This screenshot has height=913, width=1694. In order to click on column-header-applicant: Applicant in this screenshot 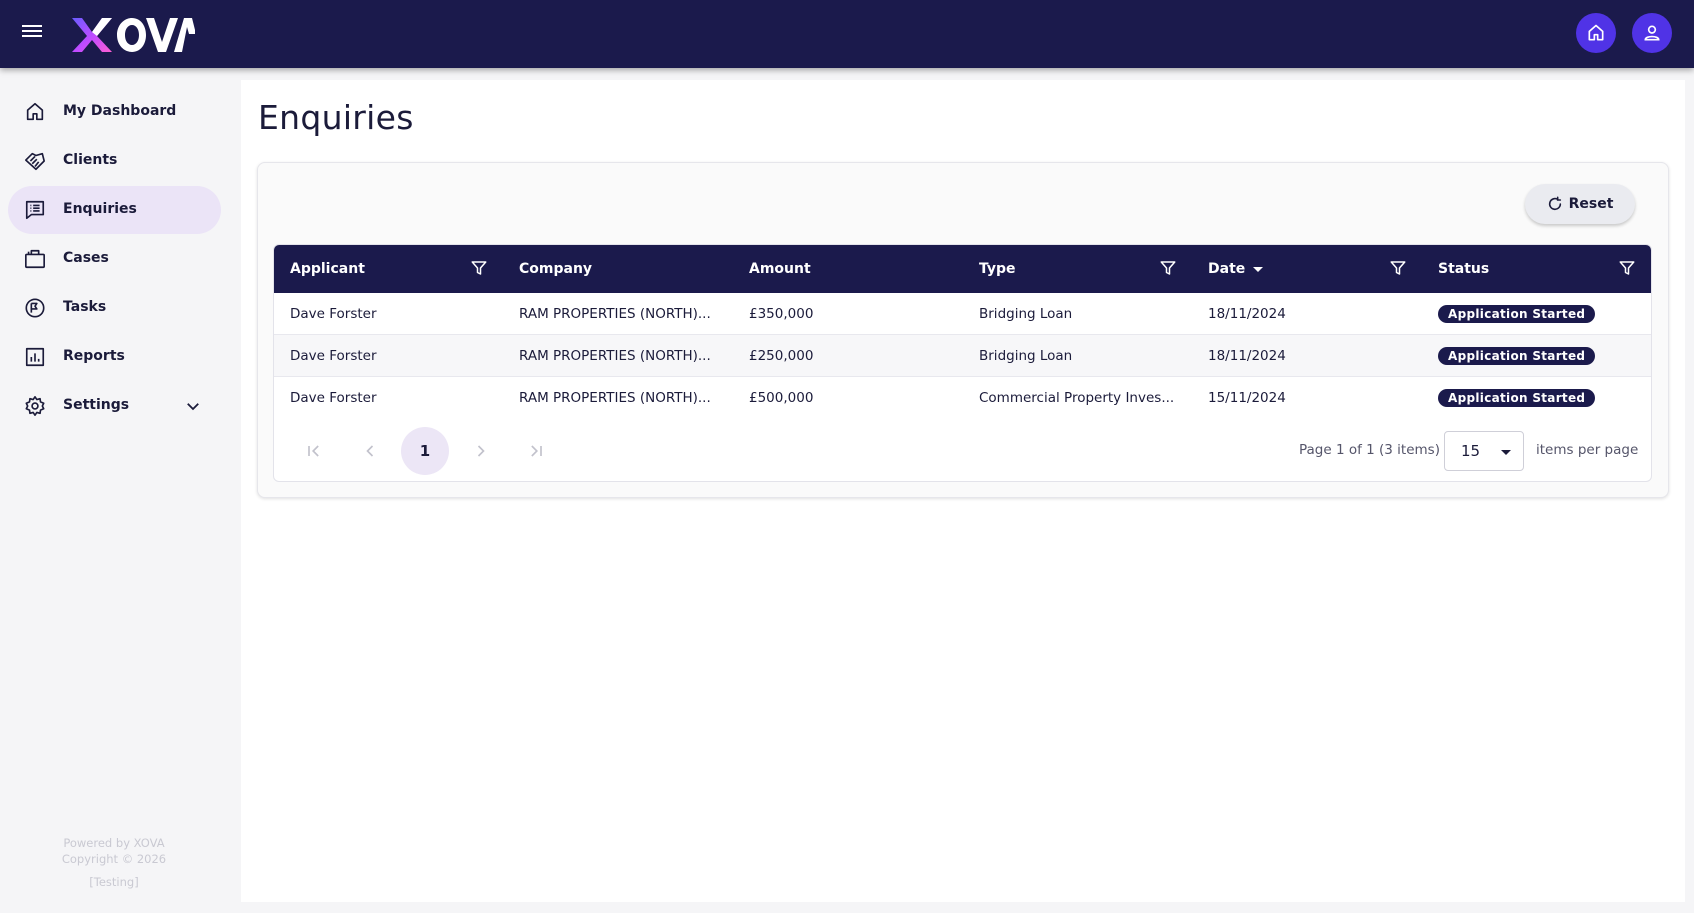, I will do `click(327, 269)`.